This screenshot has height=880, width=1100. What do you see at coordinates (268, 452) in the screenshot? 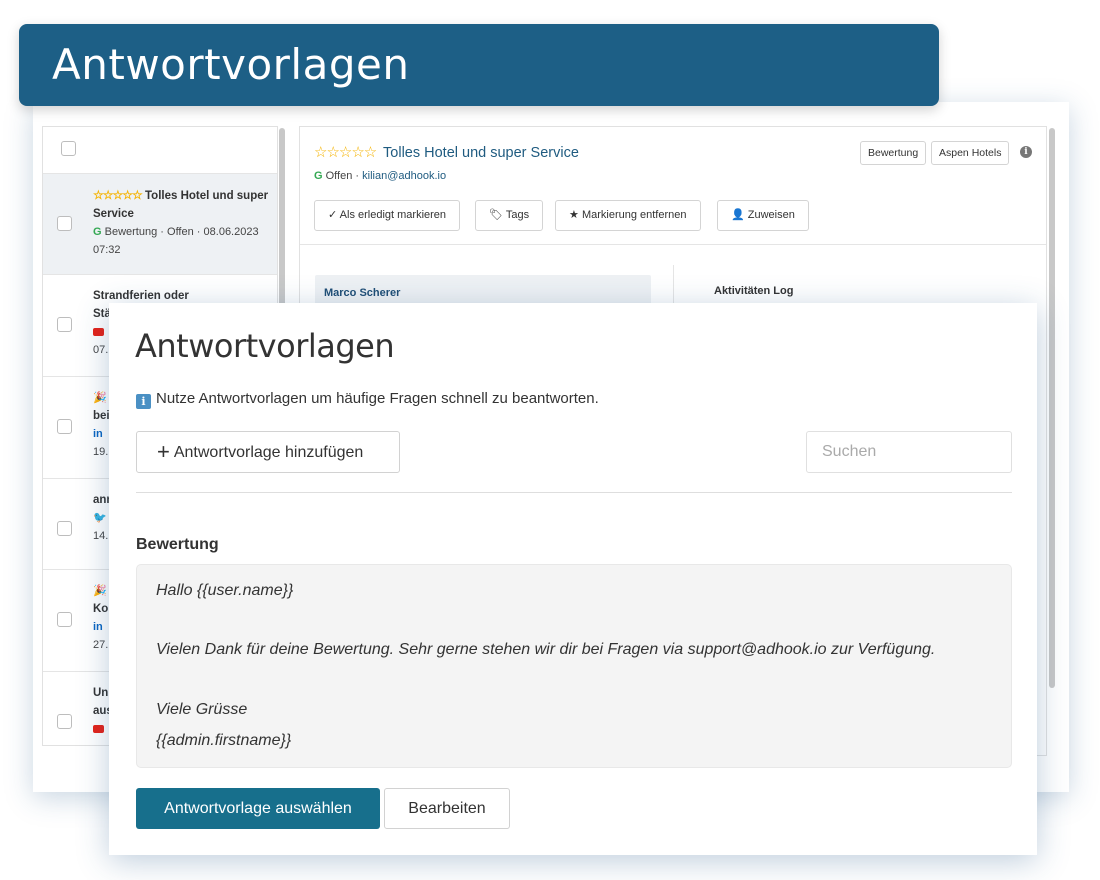
I see `add-template-button: + Antwortvorlage hinzufügen` at bounding box center [268, 452].